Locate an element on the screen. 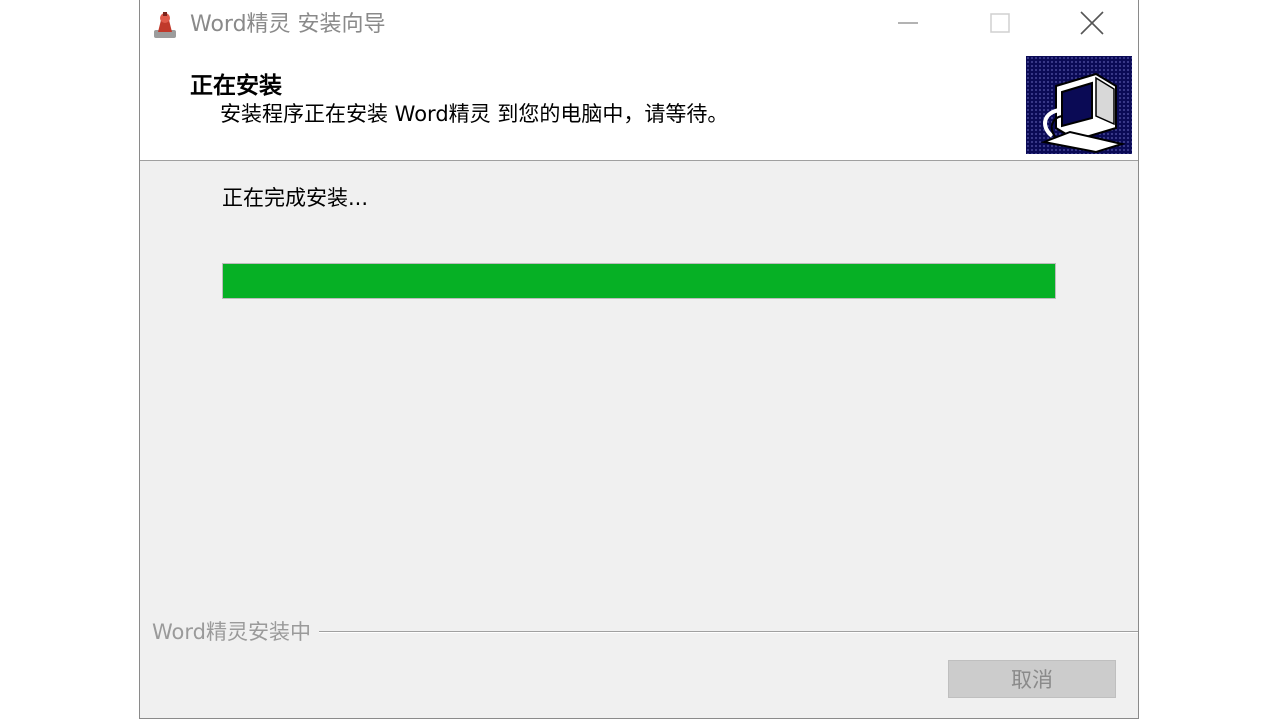  footer-brand: Word精灵安装中 is located at coordinates (235, 631).